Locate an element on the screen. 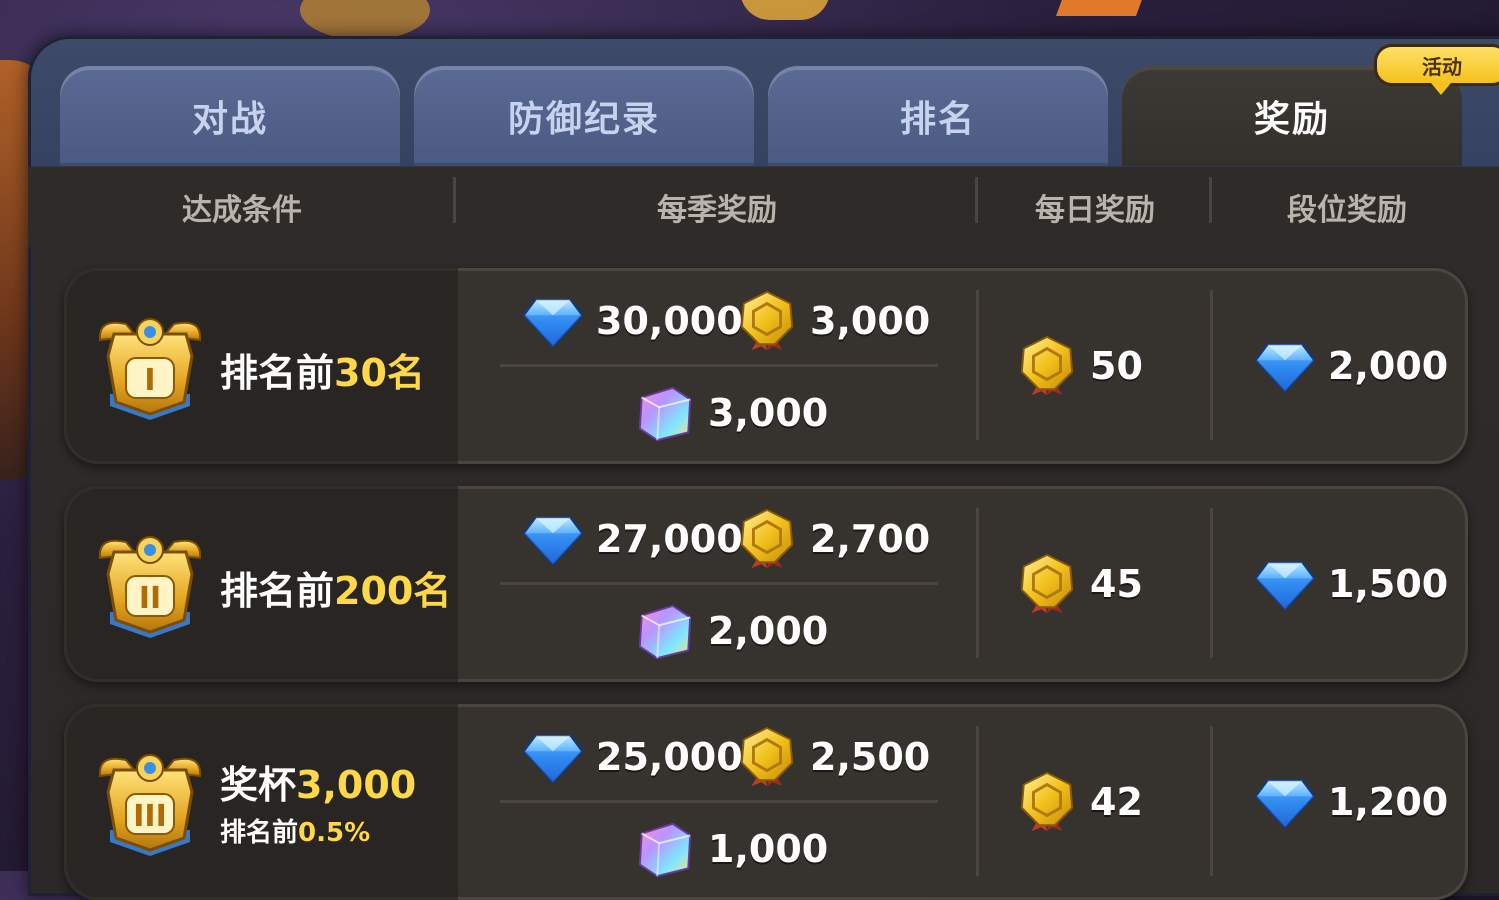 The width and height of the screenshot is (1499, 900). season-cubes-value: 1,000 is located at coordinates (768, 849).